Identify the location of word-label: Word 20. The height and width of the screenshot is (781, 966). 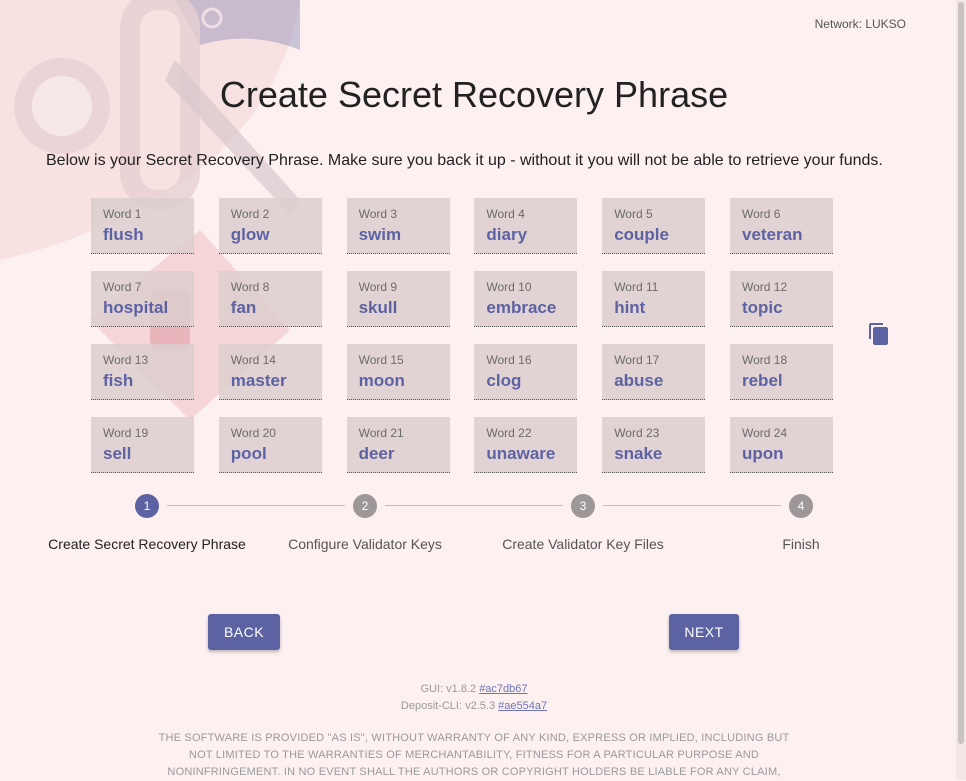
(253, 433).